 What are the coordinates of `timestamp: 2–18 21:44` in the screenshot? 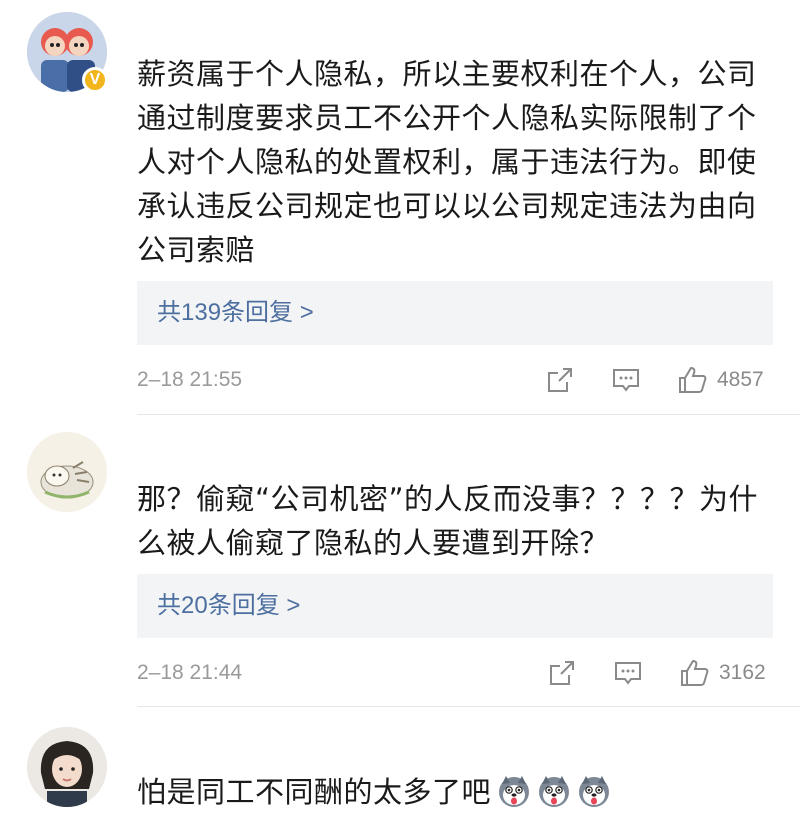 It's located at (190, 672).